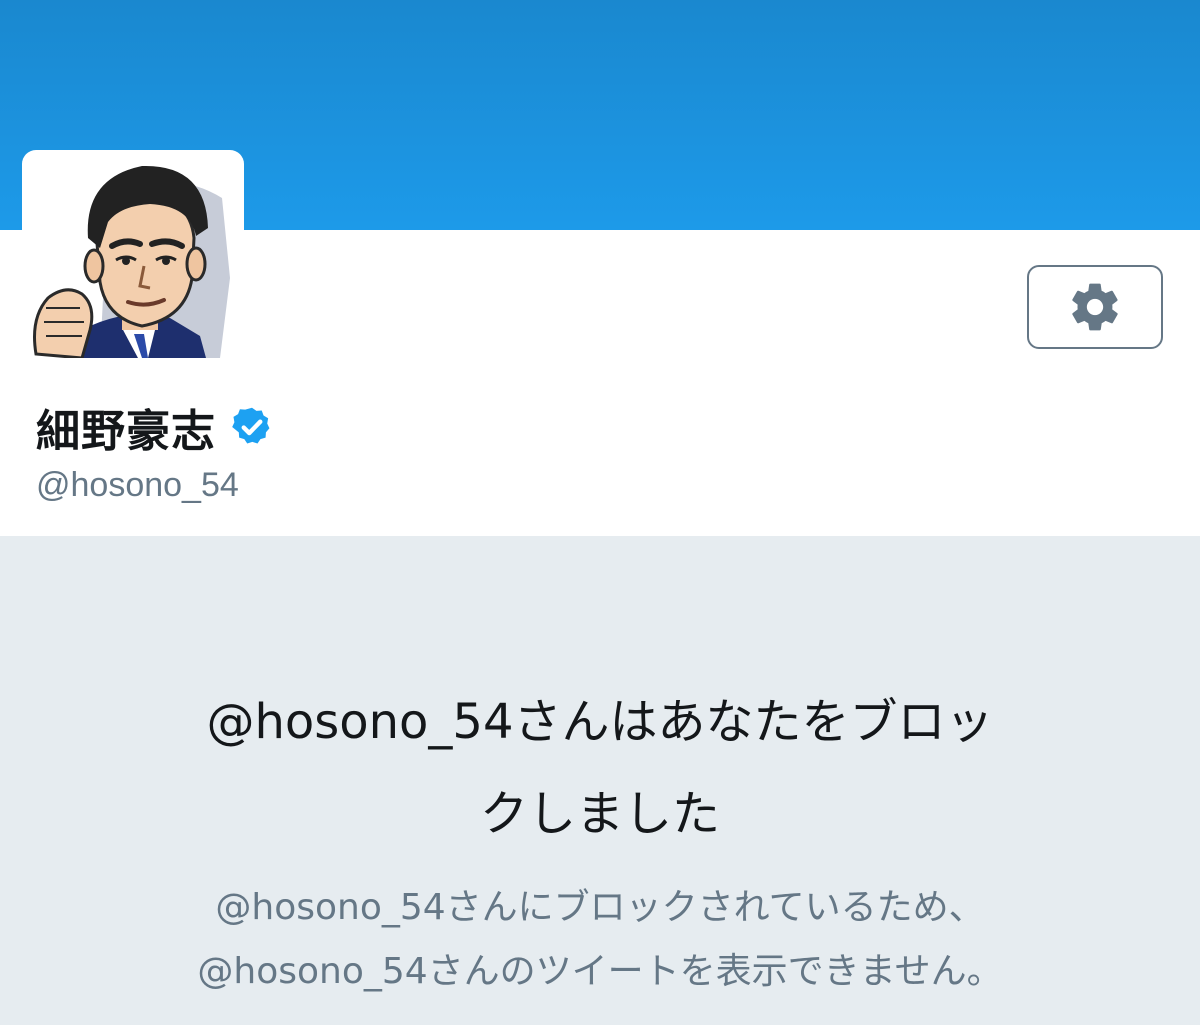 This screenshot has height=1025, width=1200. I want to click on avatar, so click(133, 258).